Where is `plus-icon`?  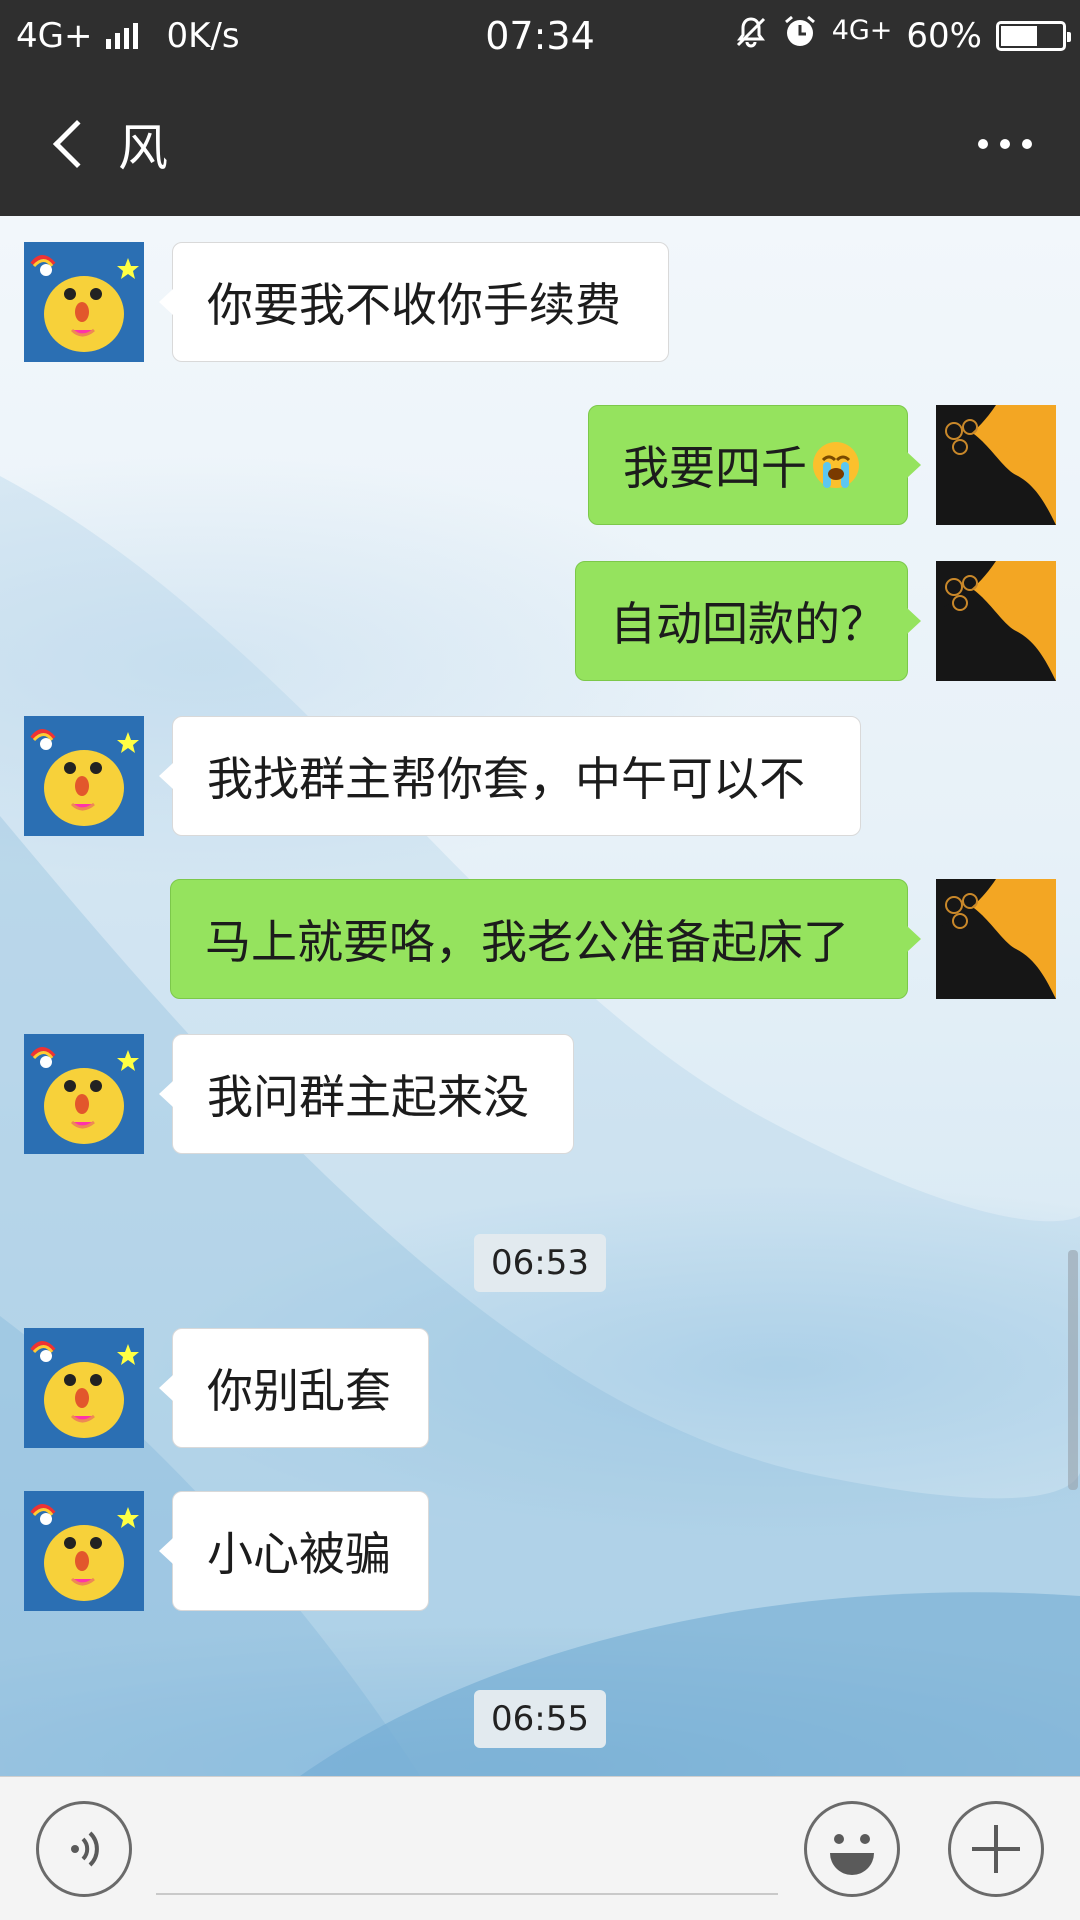 plus-icon is located at coordinates (996, 1849).